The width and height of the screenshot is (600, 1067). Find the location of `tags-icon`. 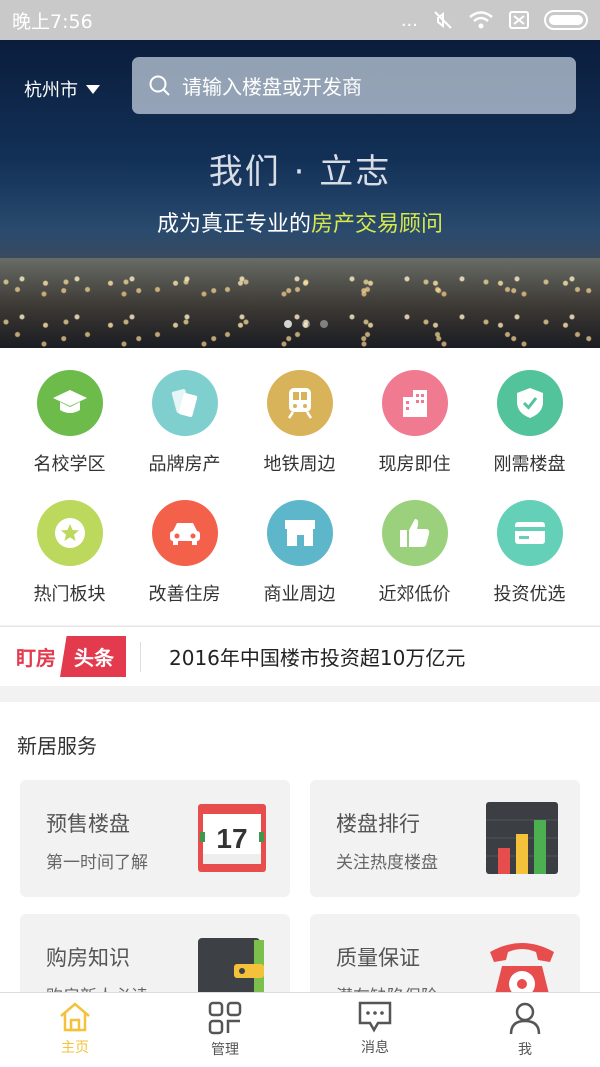

tags-icon is located at coordinates (184, 403).